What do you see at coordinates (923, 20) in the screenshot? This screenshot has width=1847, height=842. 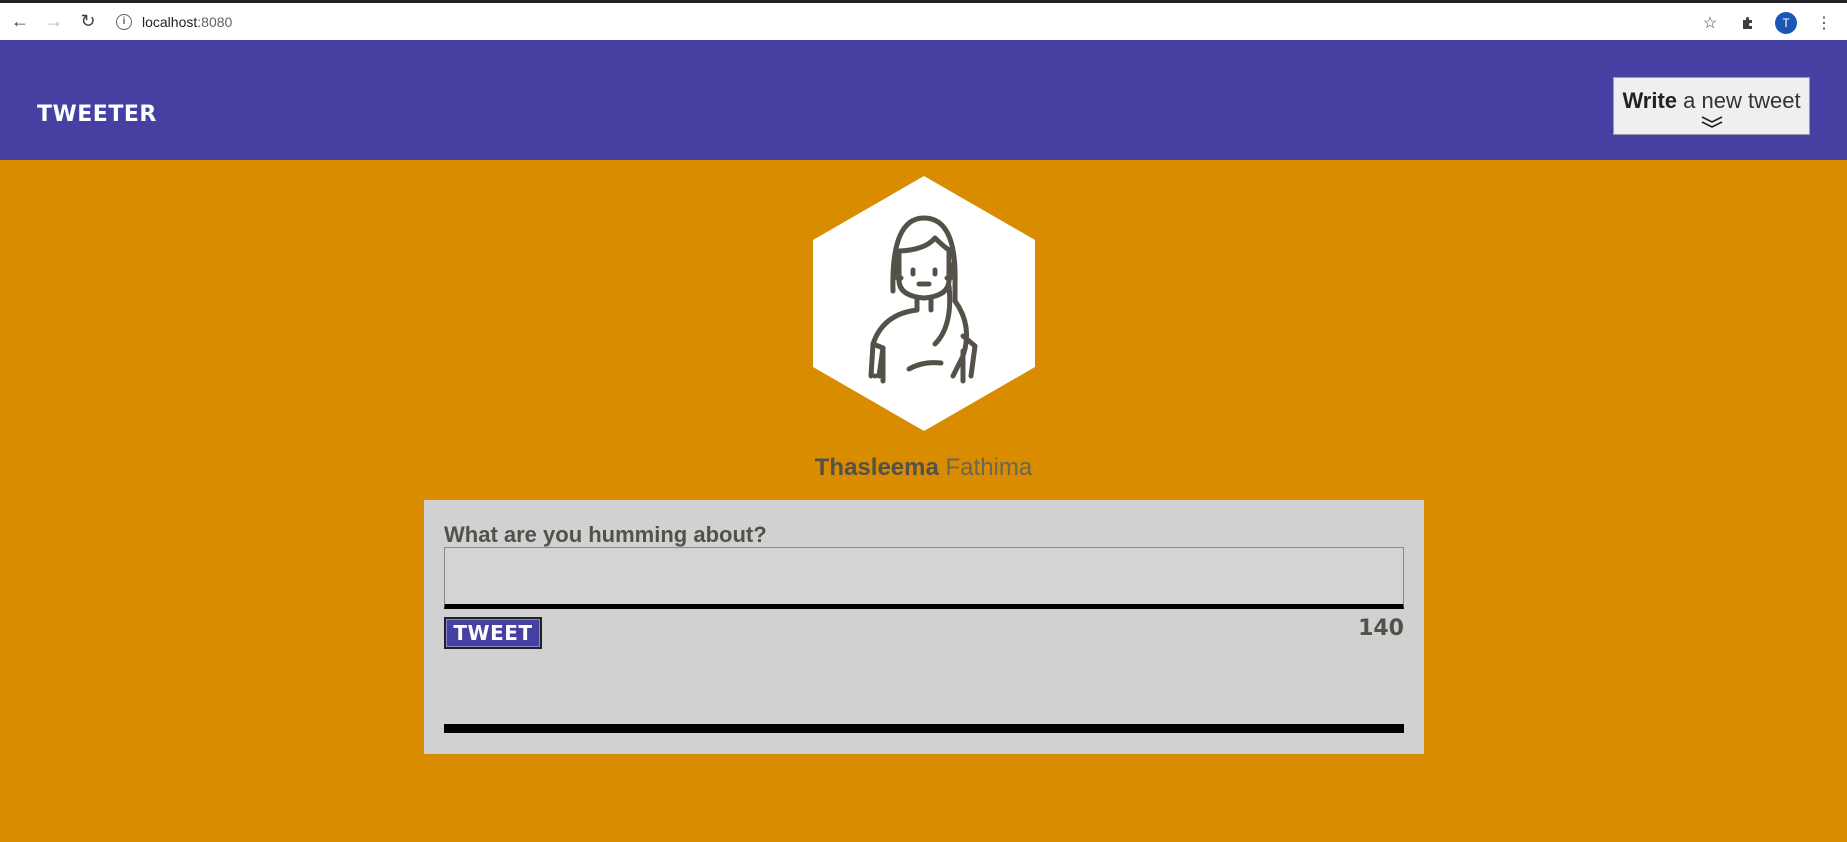 I see `browser-toolbar: ← → ↻ i localhost:8080 ☆ T ⋮` at bounding box center [923, 20].